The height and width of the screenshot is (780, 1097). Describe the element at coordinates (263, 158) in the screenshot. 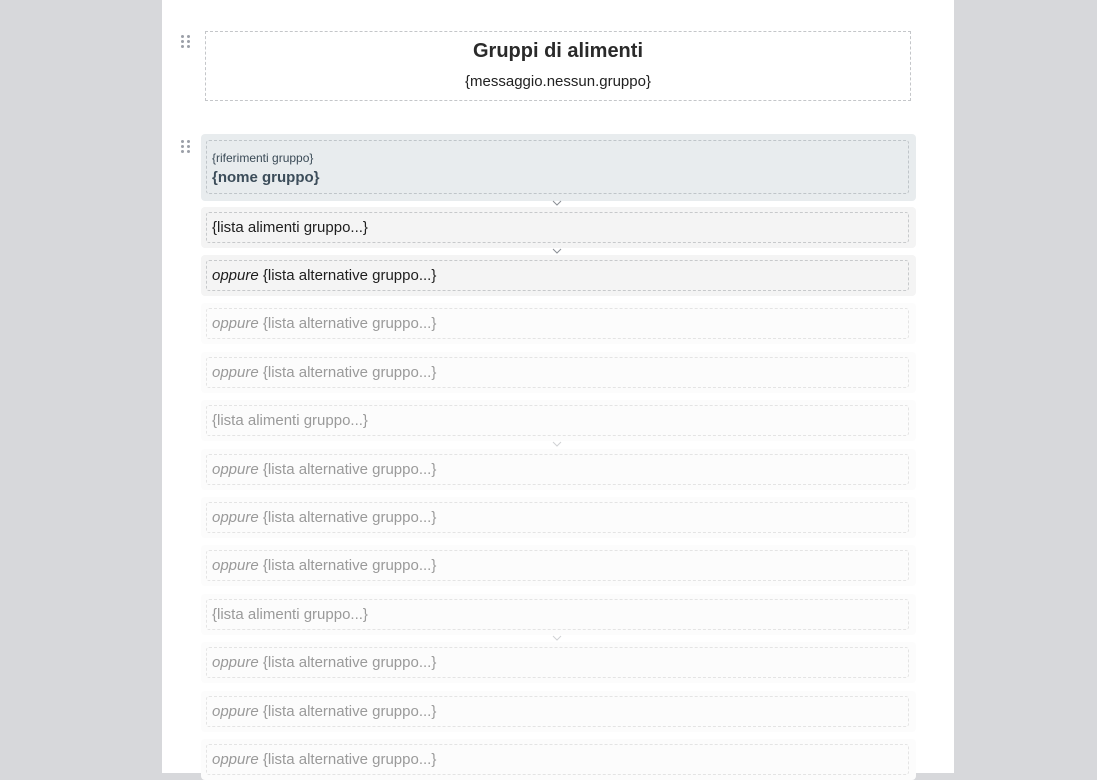

I see `group-reference: {riferimenti gruppo}` at that location.